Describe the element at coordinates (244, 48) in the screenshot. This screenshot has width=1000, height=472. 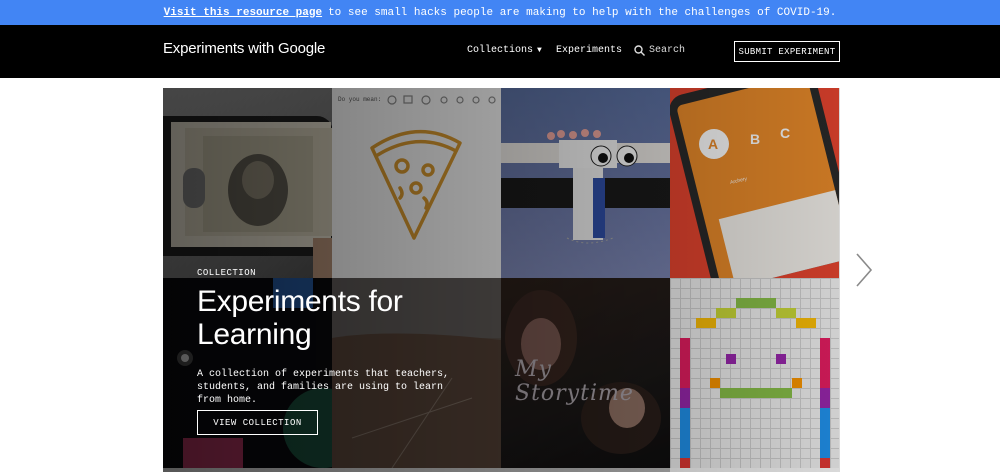
I see `site-logo: Experiments with Google` at that location.